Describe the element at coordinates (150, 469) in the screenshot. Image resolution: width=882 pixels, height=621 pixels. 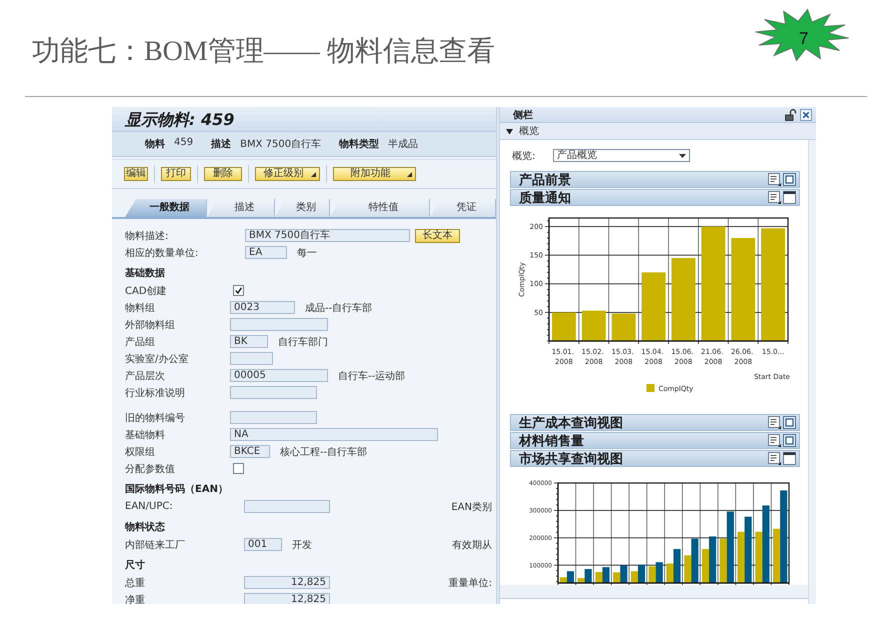
I see `field-label: 分配参数值` at that location.